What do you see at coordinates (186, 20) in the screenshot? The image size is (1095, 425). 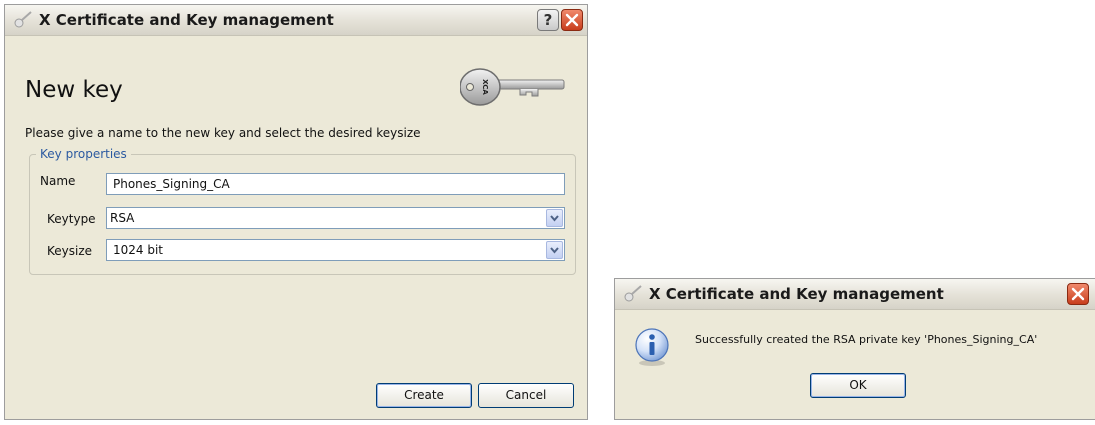 I see `window-title: X Certificate and Key management` at bounding box center [186, 20].